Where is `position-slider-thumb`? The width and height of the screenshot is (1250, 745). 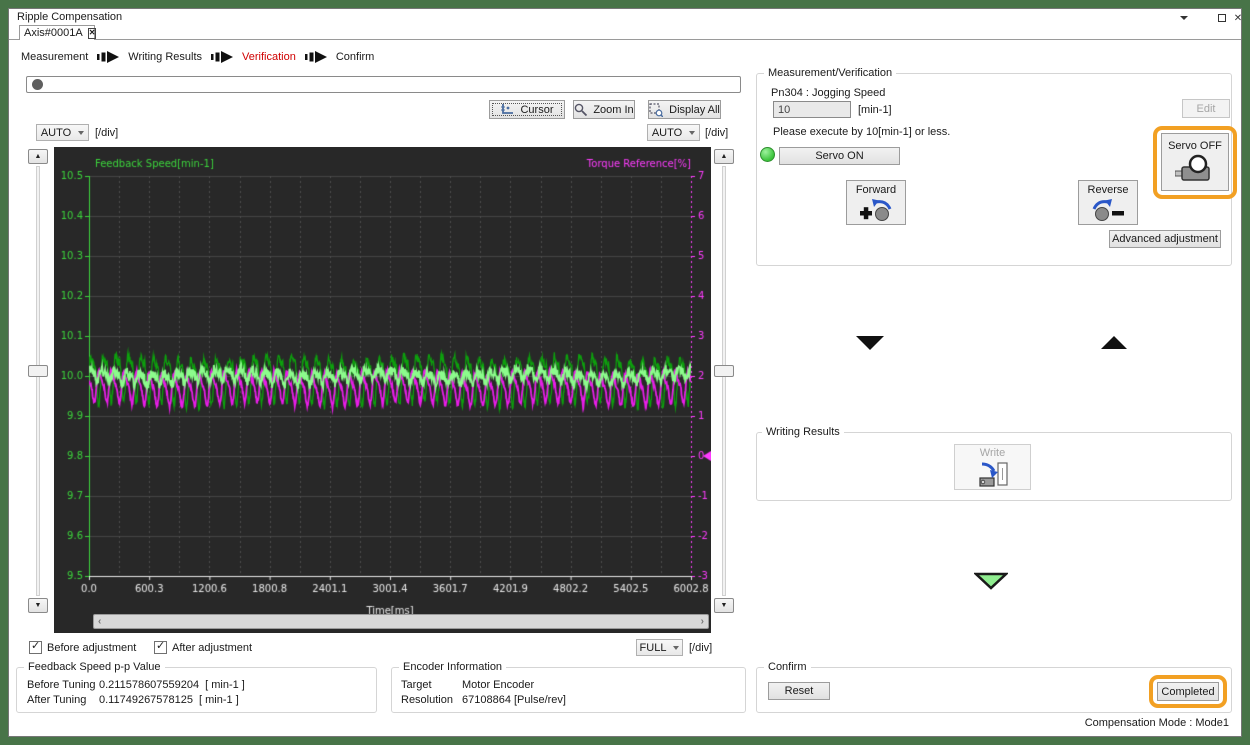 position-slider-thumb is located at coordinates (37, 84).